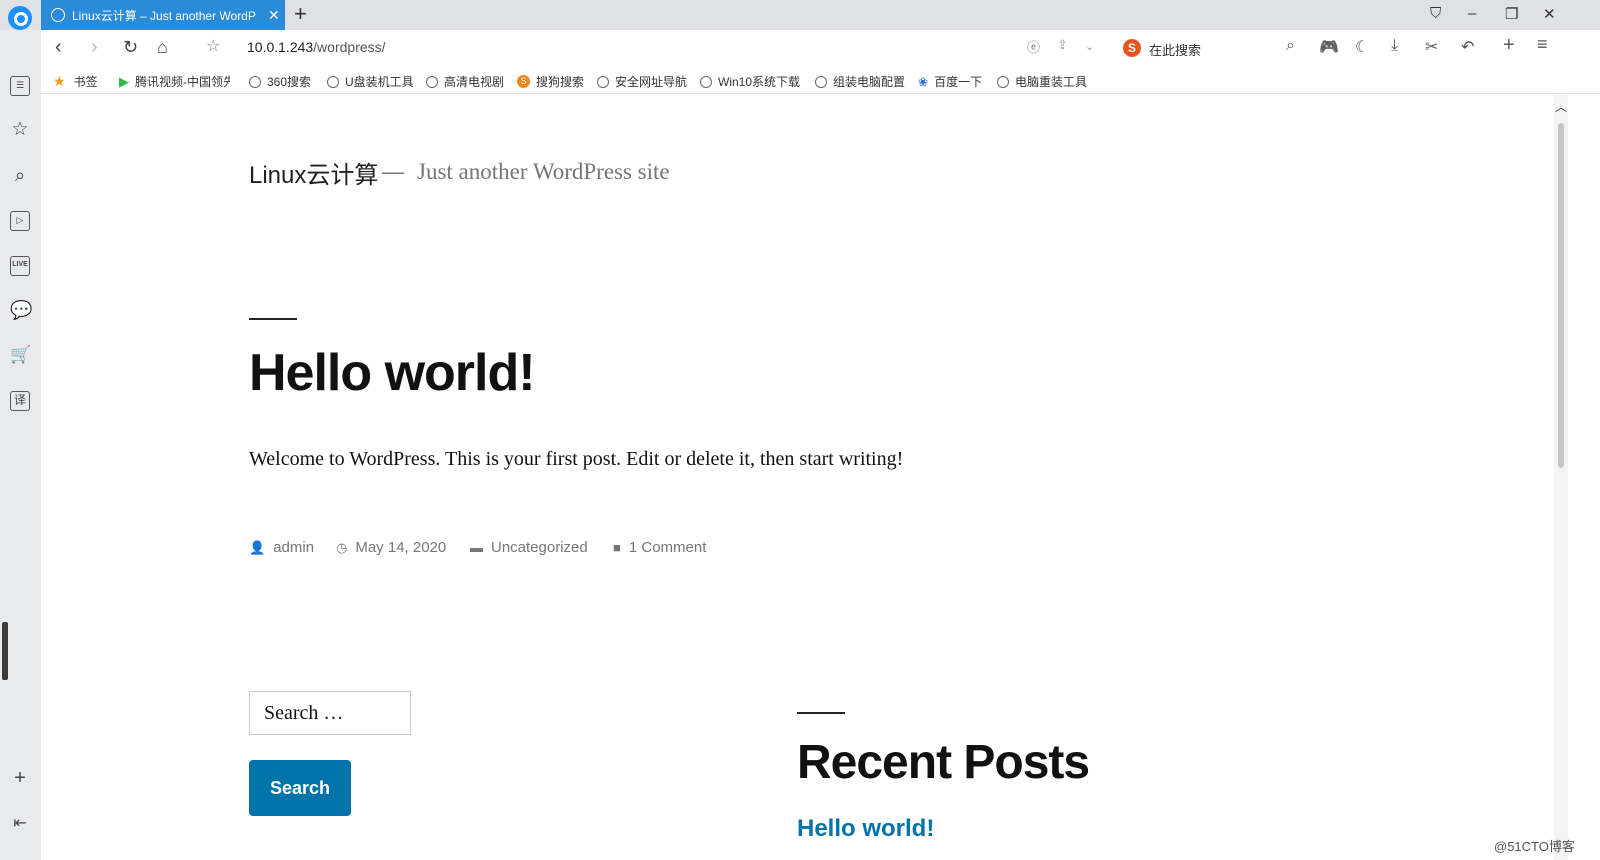 The width and height of the screenshot is (1600, 860). Describe the element at coordinates (20, 824) in the screenshot. I see `collapse-sidebar-icon: ⇤` at that location.